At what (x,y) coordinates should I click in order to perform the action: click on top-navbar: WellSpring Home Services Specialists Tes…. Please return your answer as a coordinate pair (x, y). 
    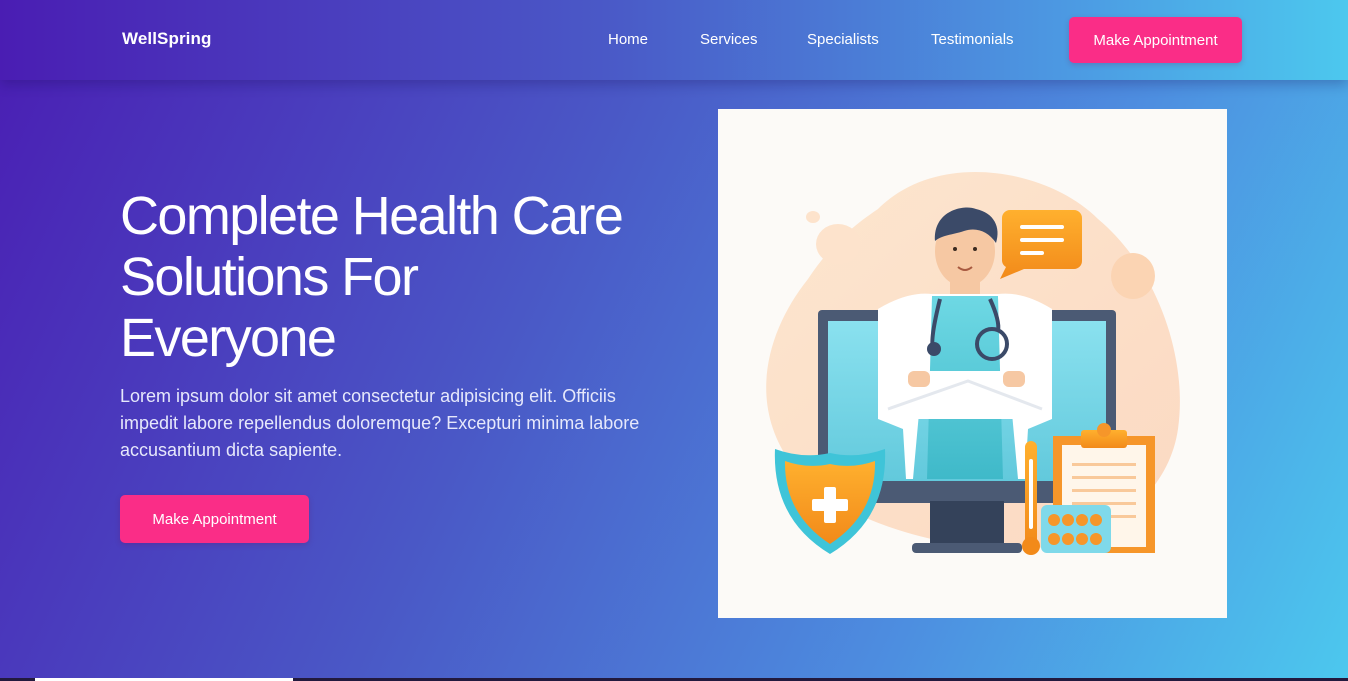
    Looking at the image, I should click on (674, 40).